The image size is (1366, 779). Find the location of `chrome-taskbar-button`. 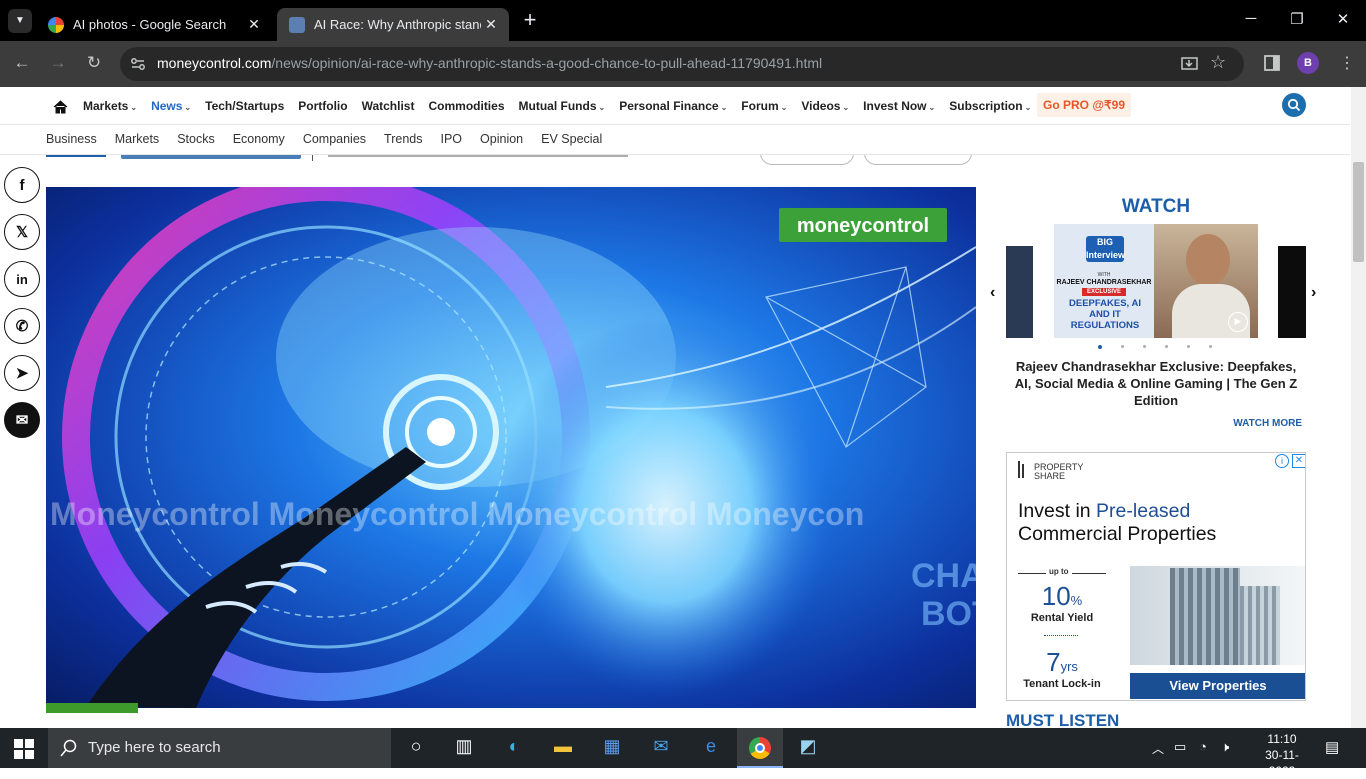

chrome-taskbar-button is located at coordinates (760, 748).